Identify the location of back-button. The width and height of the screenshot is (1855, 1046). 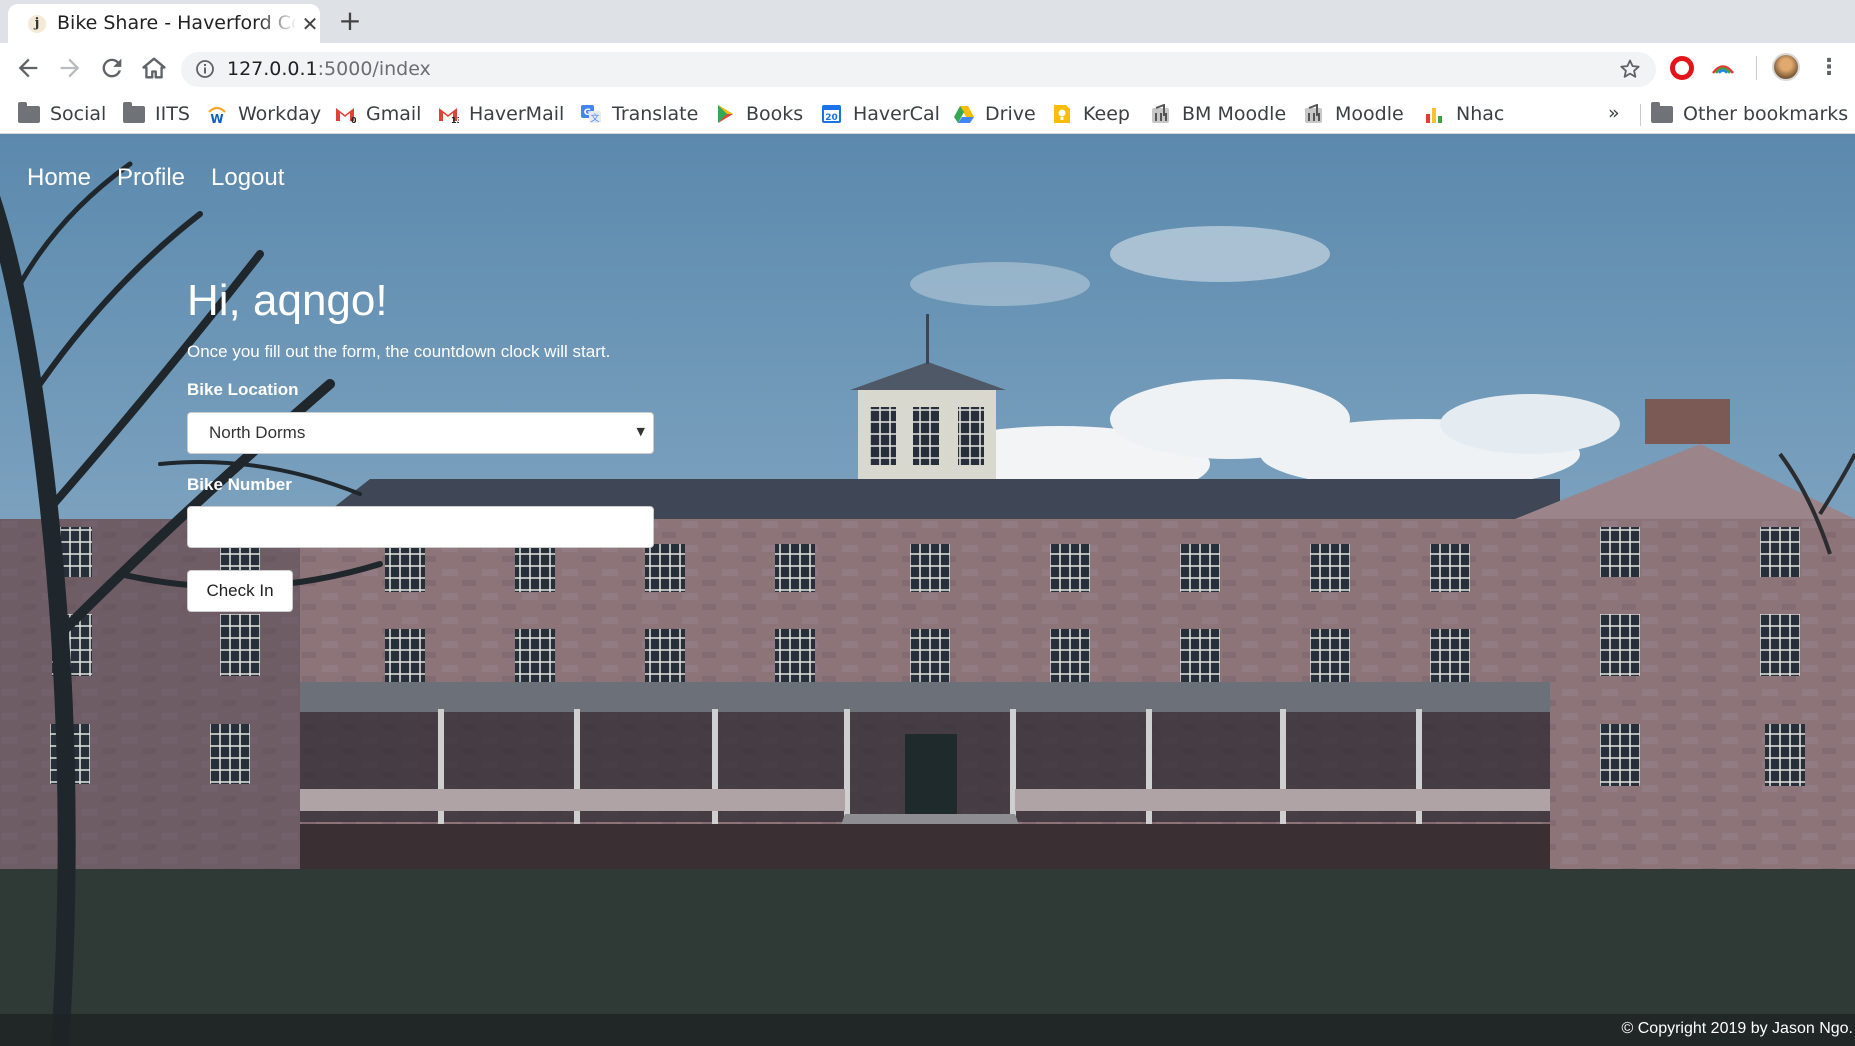
(28, 68).